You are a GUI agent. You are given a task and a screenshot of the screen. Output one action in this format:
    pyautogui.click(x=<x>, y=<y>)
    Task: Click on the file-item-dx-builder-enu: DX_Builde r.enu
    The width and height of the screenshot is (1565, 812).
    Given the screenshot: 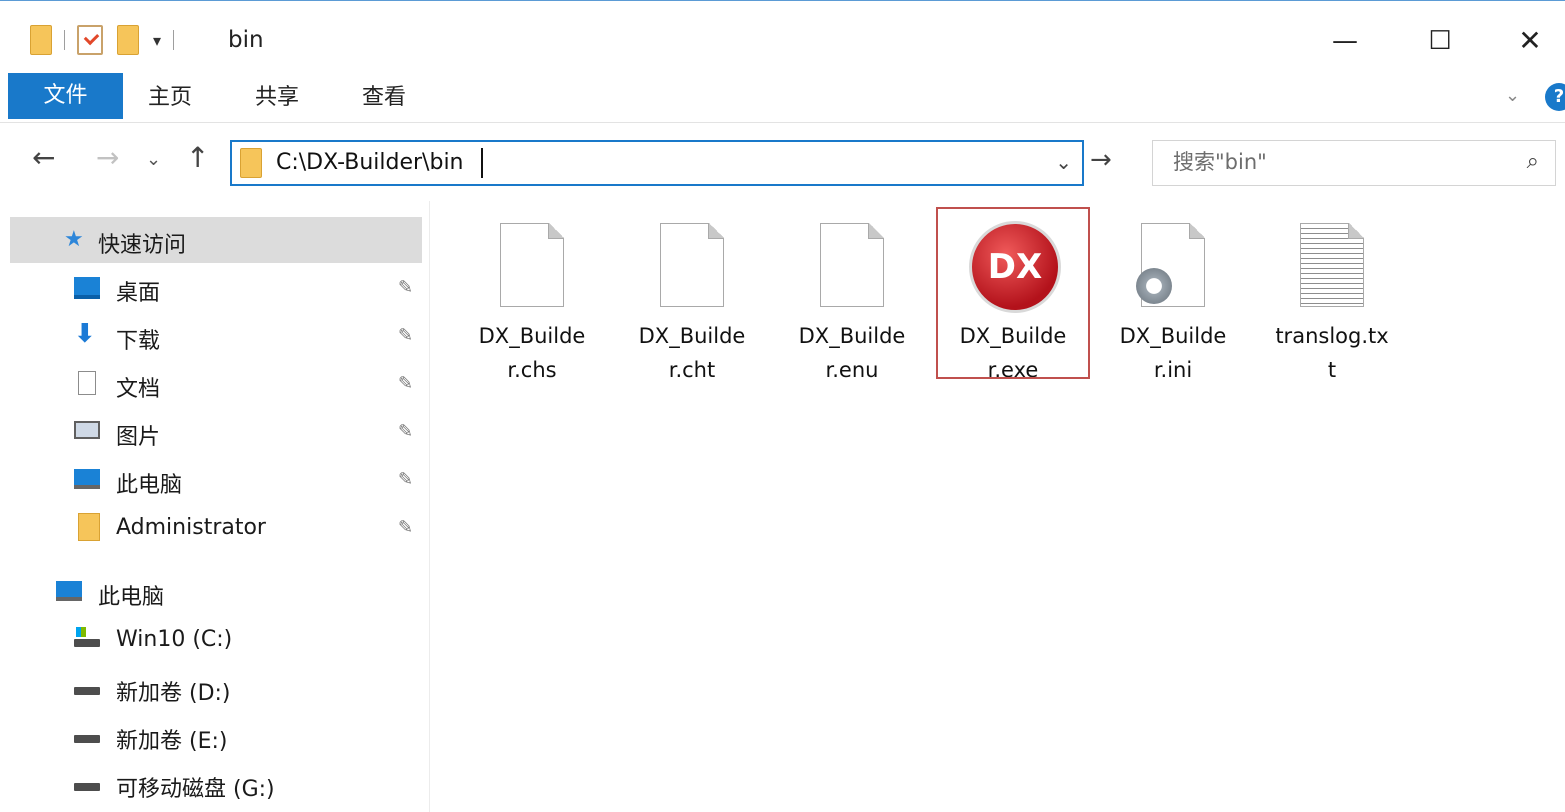 What is the action you would take?
    pyautogui.click(x=852, y=295)
    